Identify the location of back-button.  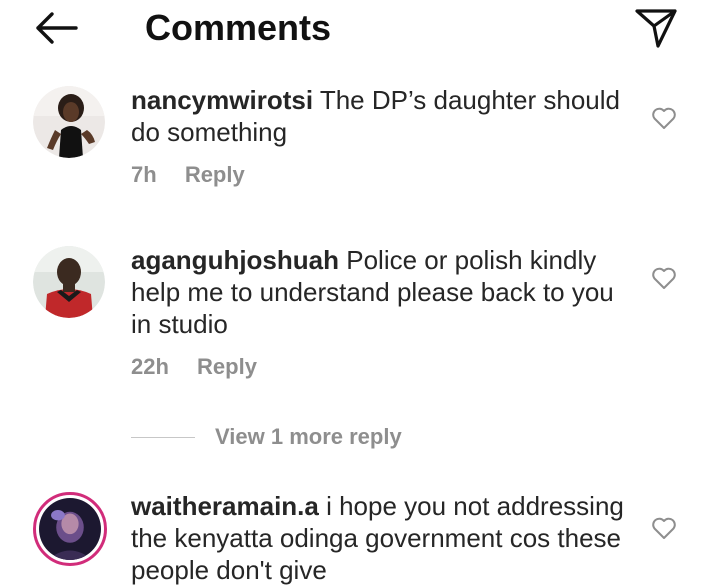
(56, 28).